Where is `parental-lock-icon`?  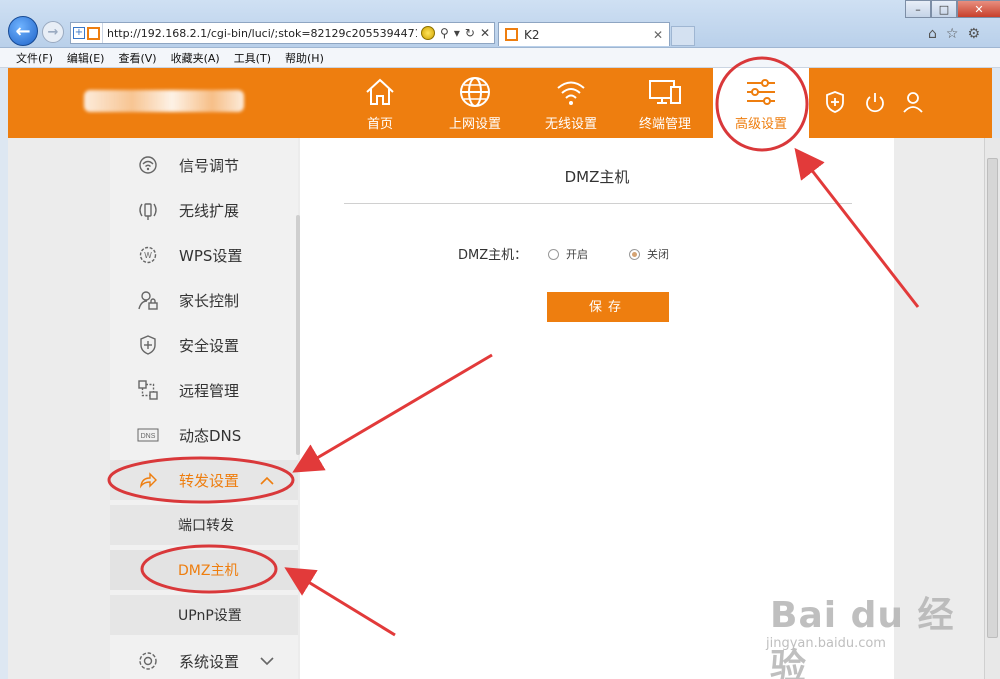
parental-lock-icon is located at coordinates (148, 300).